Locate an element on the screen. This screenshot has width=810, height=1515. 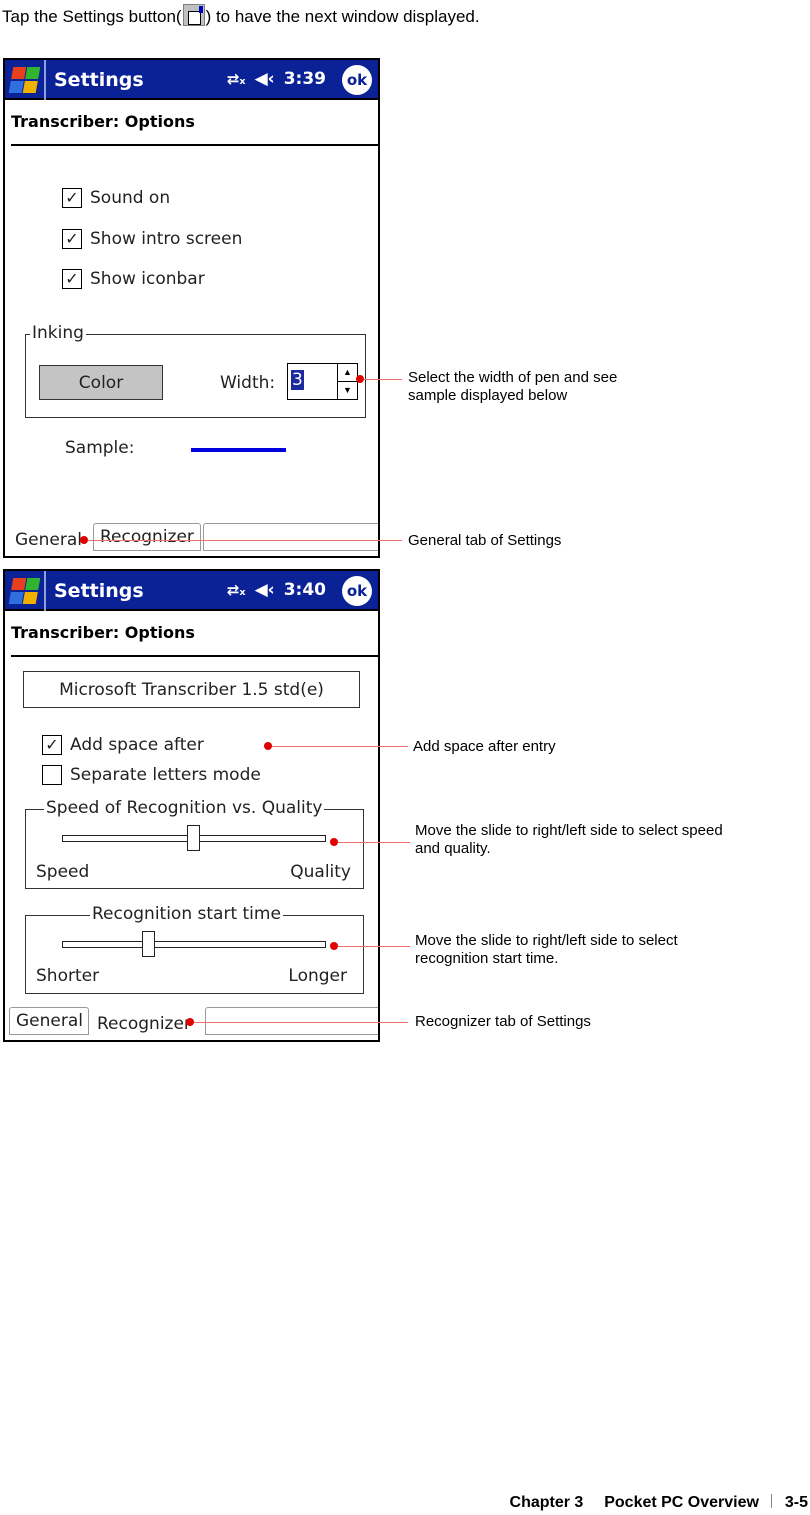
intro-text-after: ) to have the next window displayed. is located at coordinates (342, 16).